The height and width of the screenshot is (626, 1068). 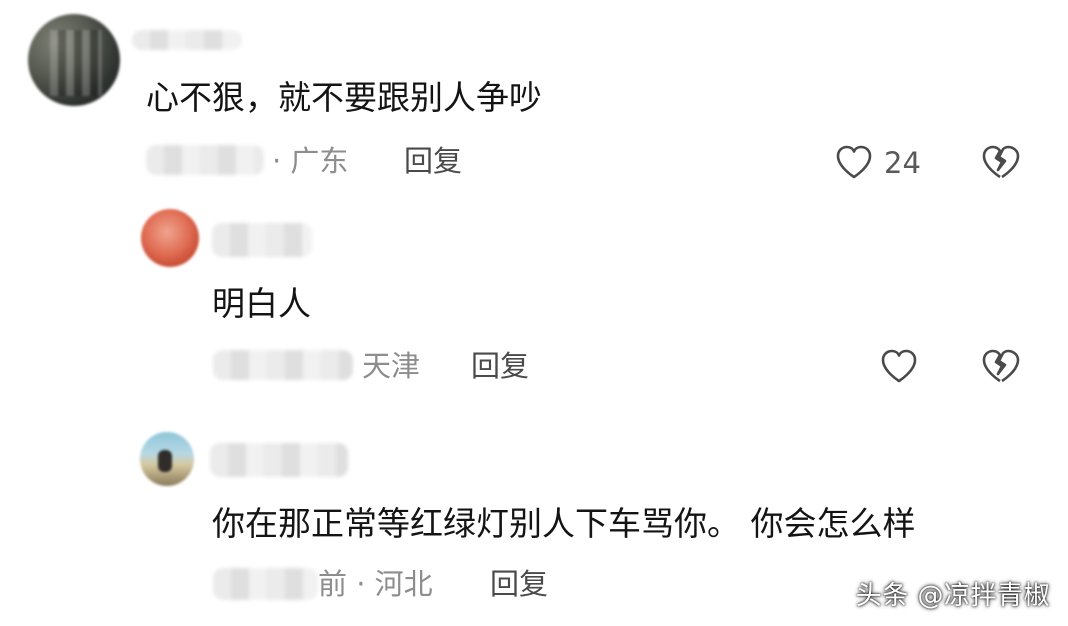 I want to click on comment-location: 天津, so click(x=391, y=366).